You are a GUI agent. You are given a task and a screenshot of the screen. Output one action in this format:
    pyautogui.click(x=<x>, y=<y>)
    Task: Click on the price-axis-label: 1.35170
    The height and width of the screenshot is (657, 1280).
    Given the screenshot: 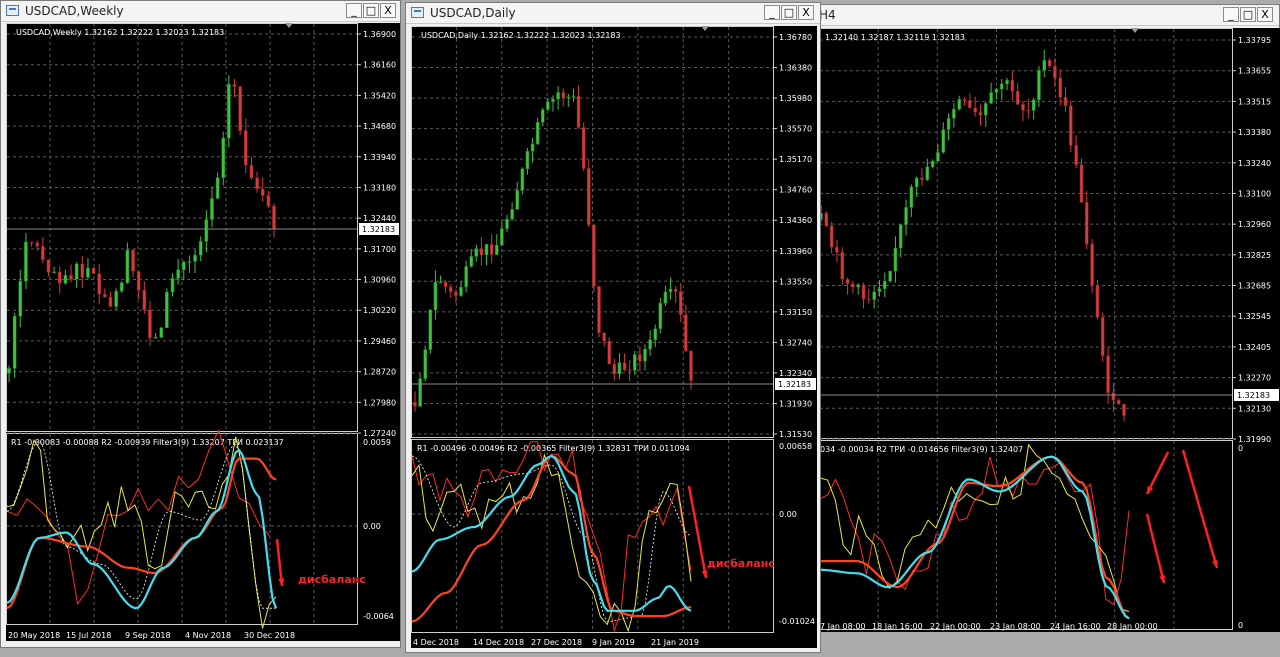 What is the action you would take?
    pyautogui.click(x=795, y=159)
    